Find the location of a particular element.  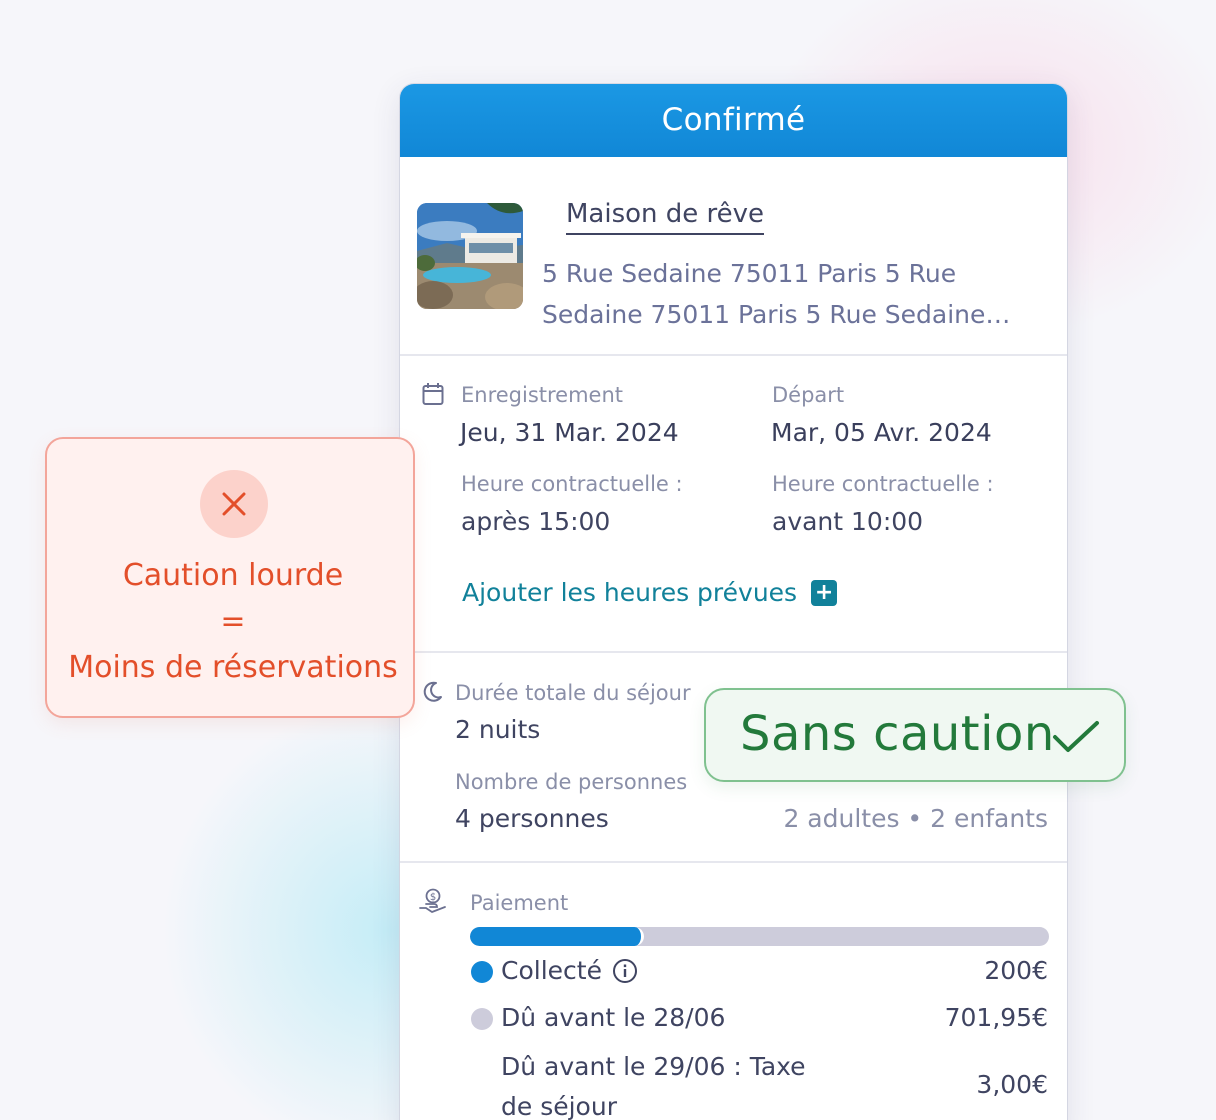

property-thumbnail is located at coordinates (470, 256).